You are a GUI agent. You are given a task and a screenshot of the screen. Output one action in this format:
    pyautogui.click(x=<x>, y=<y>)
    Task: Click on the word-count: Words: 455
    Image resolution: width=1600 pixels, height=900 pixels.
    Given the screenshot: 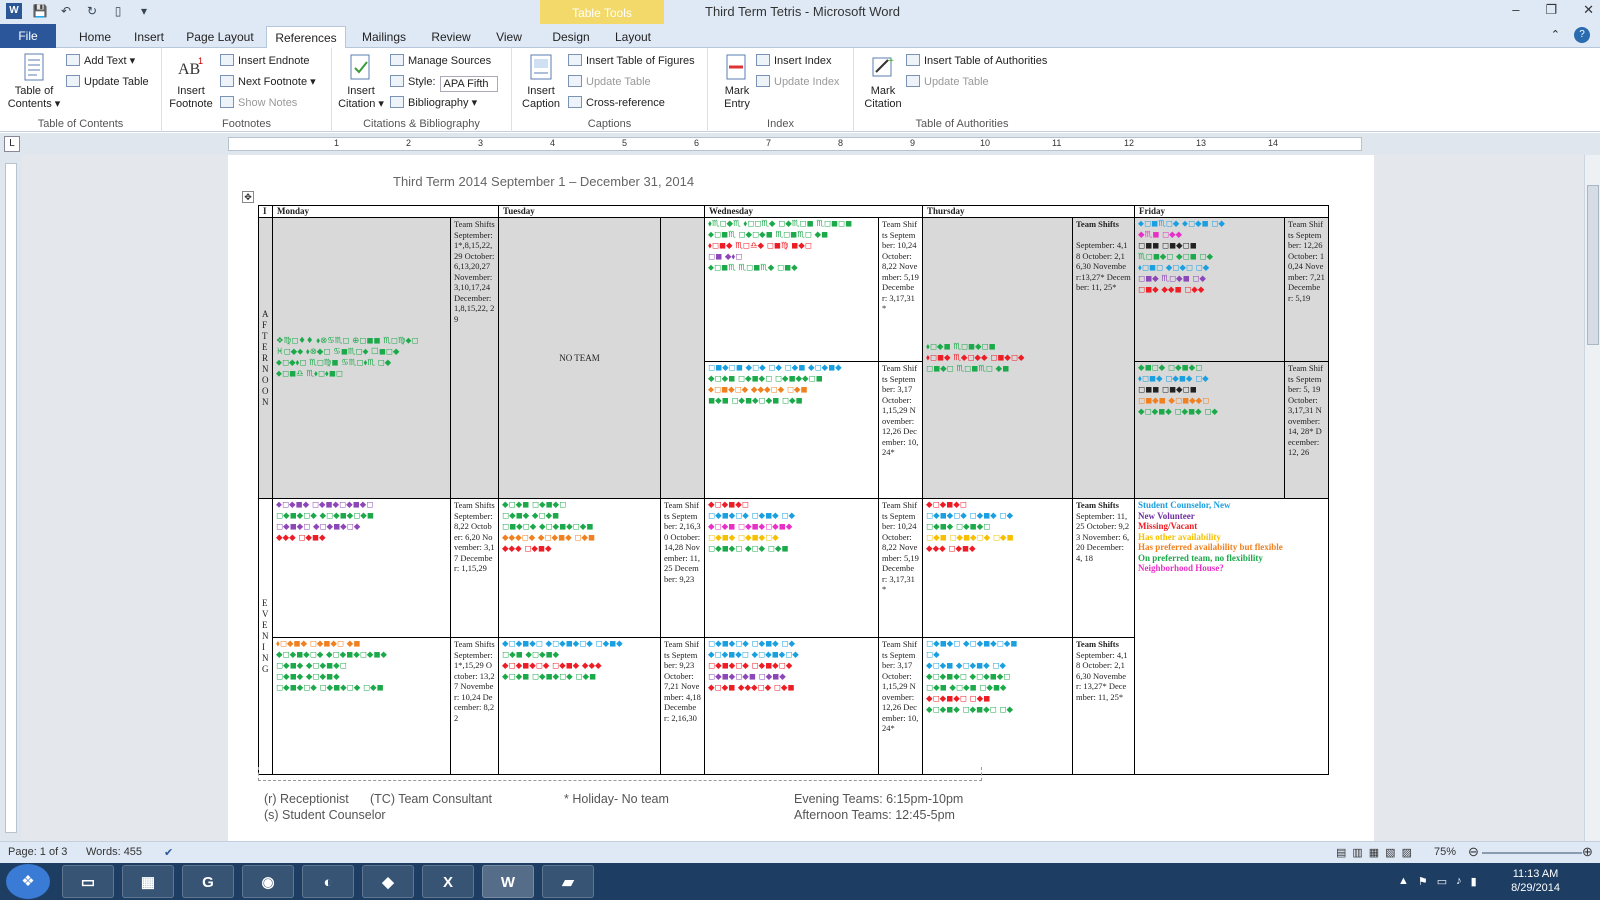 What is the action you would take?
    pyautogui.click(x=114, y=852)
    